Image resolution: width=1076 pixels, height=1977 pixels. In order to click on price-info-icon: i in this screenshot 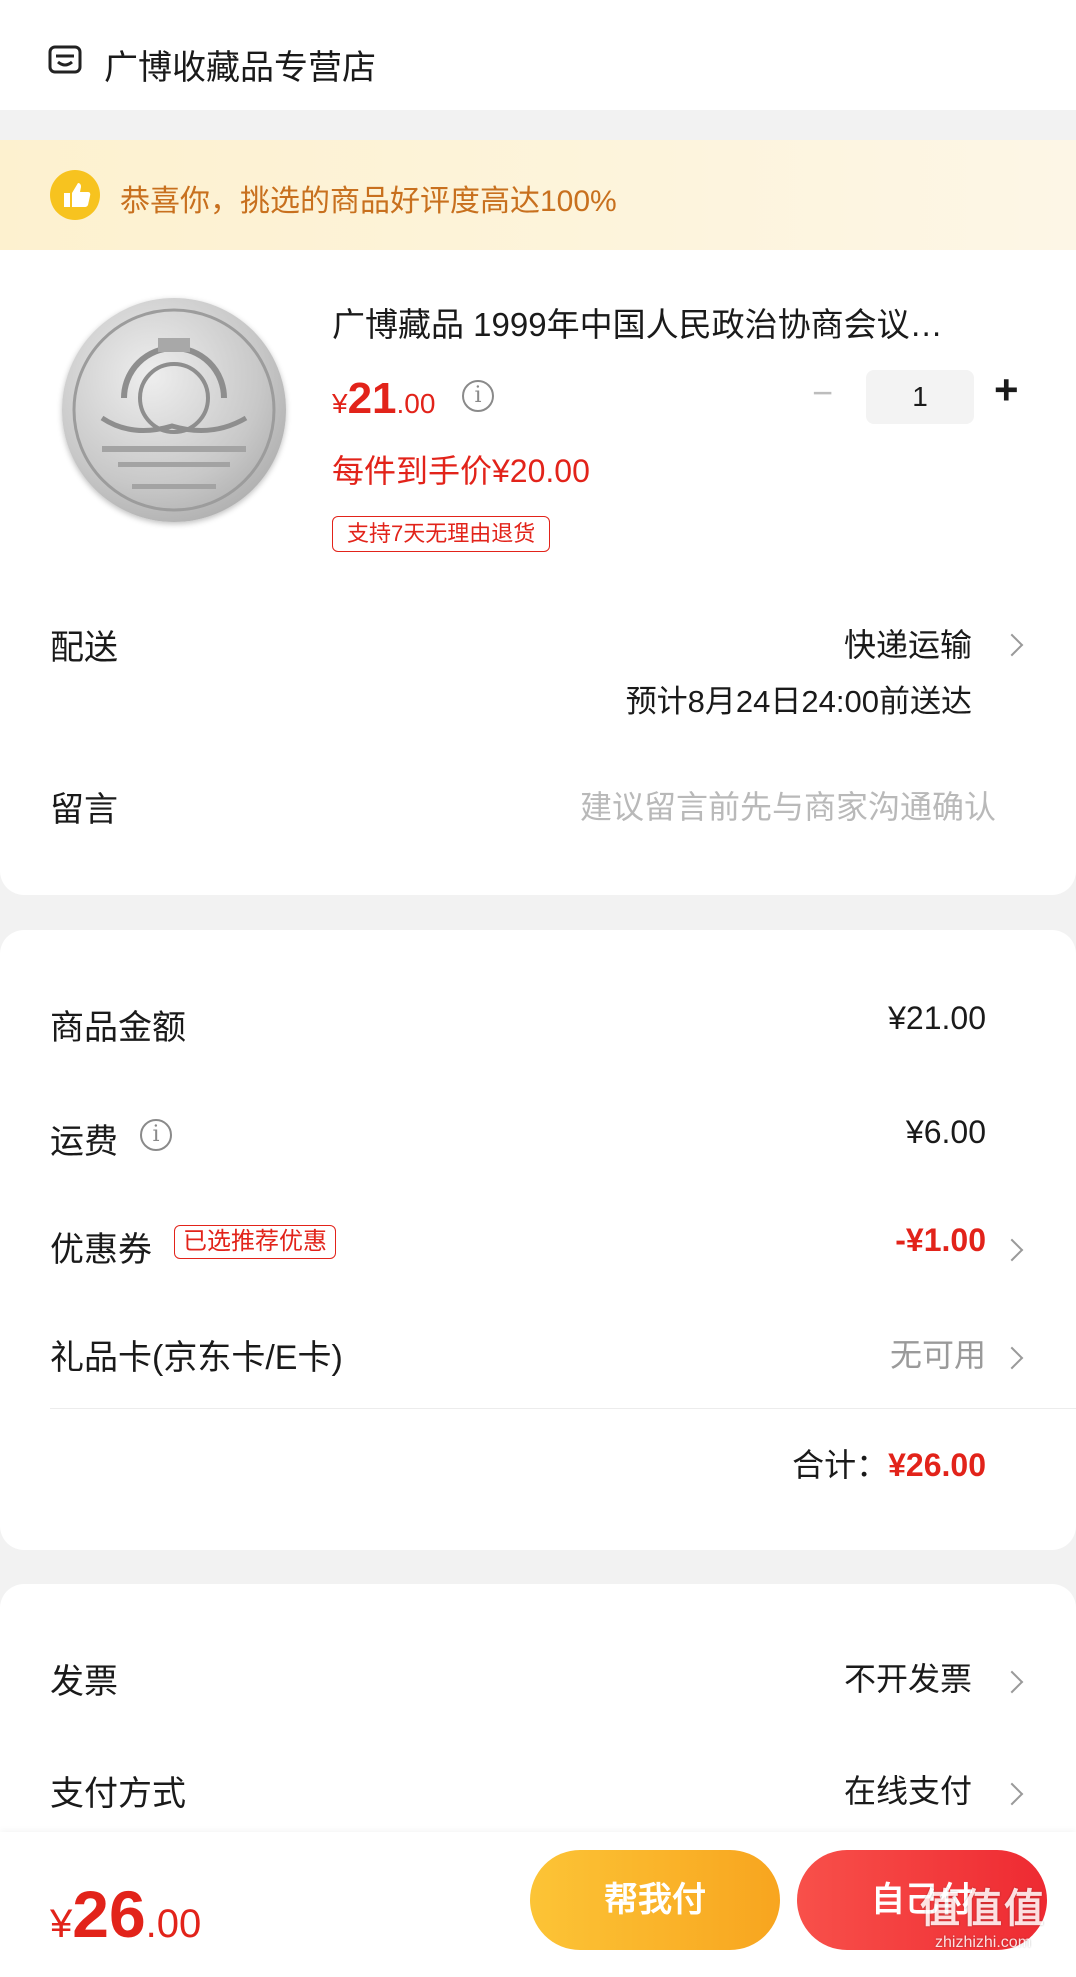, I will do `click(478, 396)`.